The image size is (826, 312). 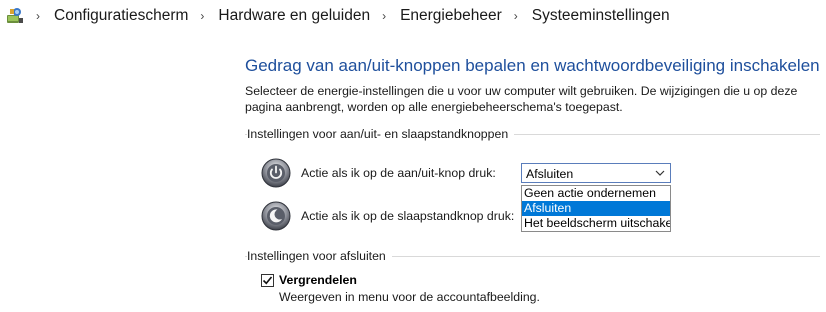 I want to click on dropdown-option-afsluiten: Afsluiten, so click(x=596, y=208).